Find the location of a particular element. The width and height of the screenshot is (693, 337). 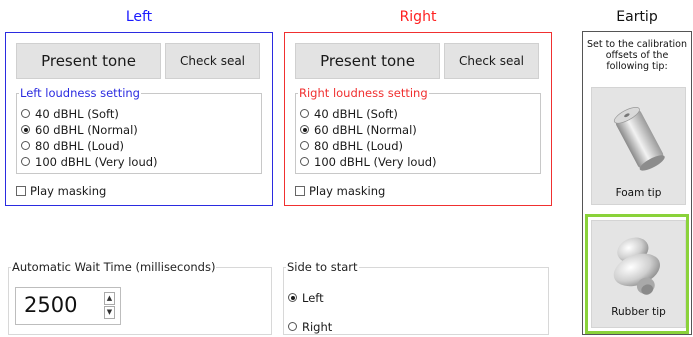

rubber-tip-button: Rubber tip is located at coordinates (638, 274).